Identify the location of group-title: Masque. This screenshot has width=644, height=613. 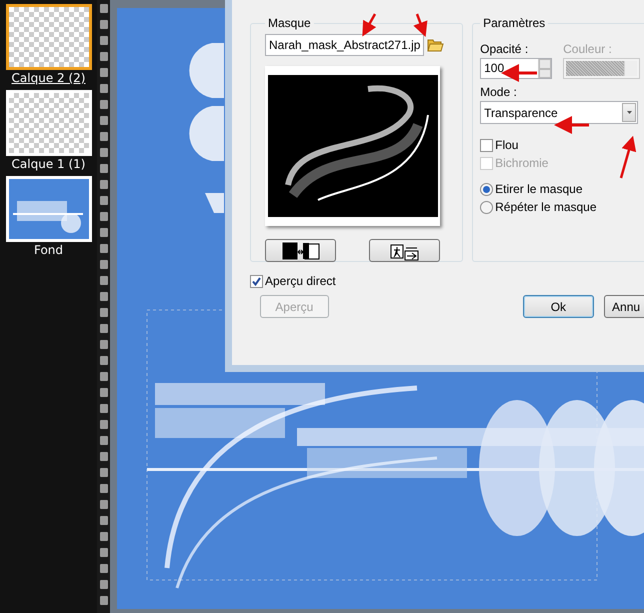
(289, 23).